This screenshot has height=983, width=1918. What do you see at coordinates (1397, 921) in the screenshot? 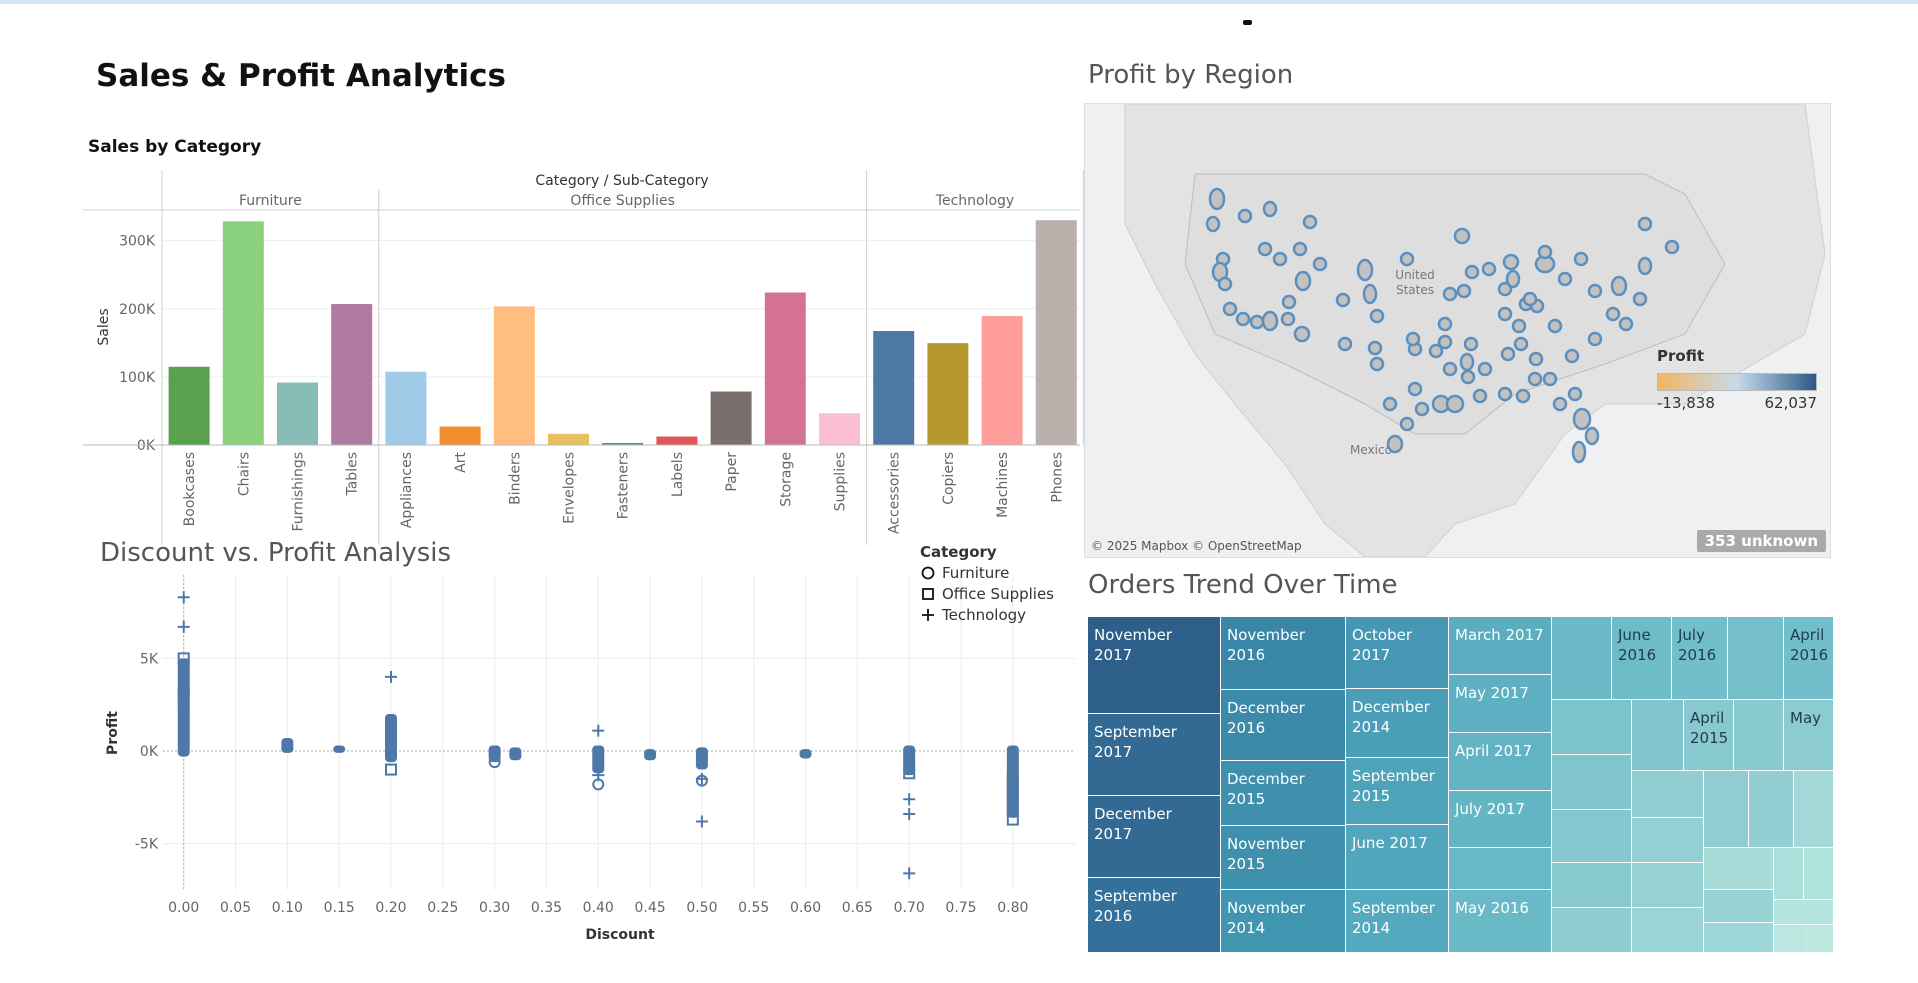
I see `treemap-cell: September 2014` at bounding box center [1397, 921].